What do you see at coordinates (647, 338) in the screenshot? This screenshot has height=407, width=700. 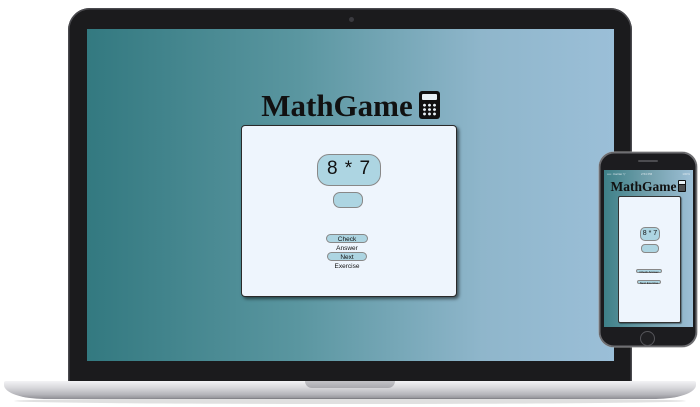 I see `phone-home-button` at bounding box center [647, 338].